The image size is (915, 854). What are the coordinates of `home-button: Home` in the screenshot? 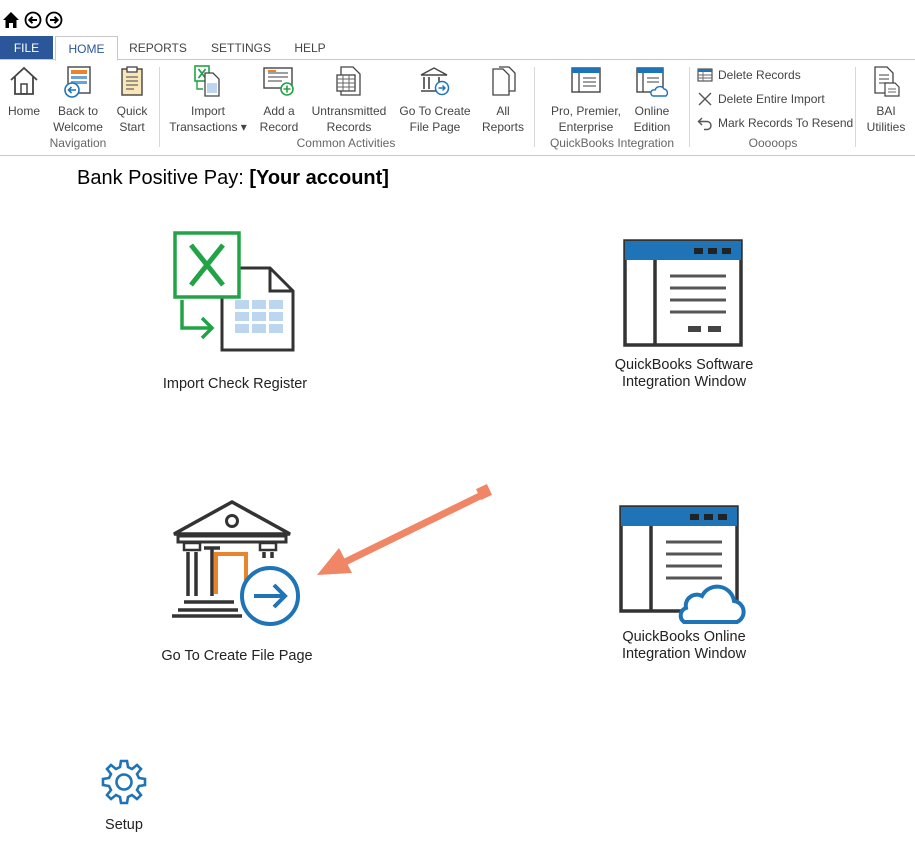 It's located at (24, 100).